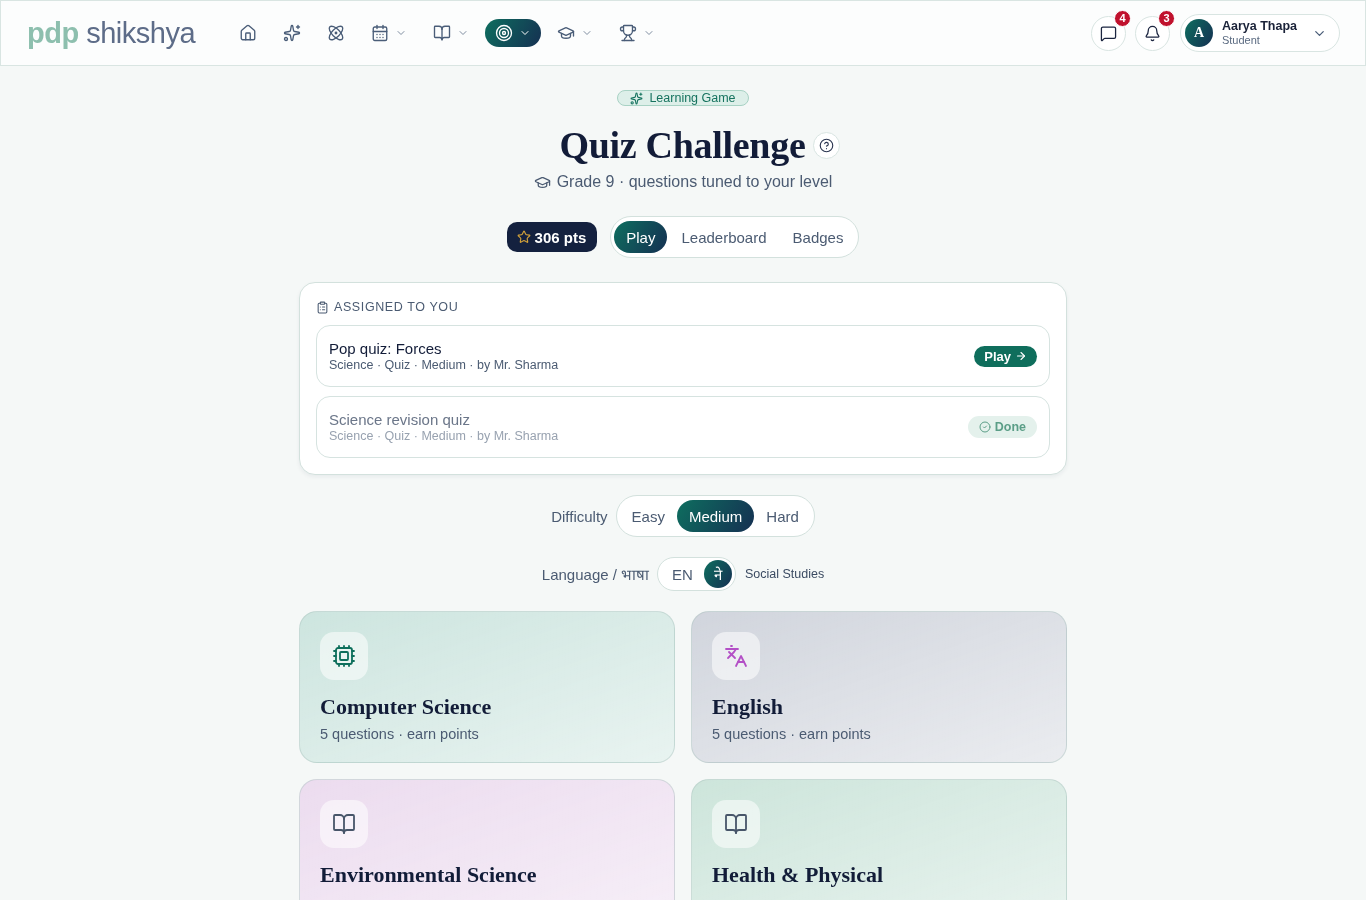 This screenshot has height=900, width=1366. Describe the element at coordinates (1108, 33) in the screenshot. I see `message-icon` at that location.